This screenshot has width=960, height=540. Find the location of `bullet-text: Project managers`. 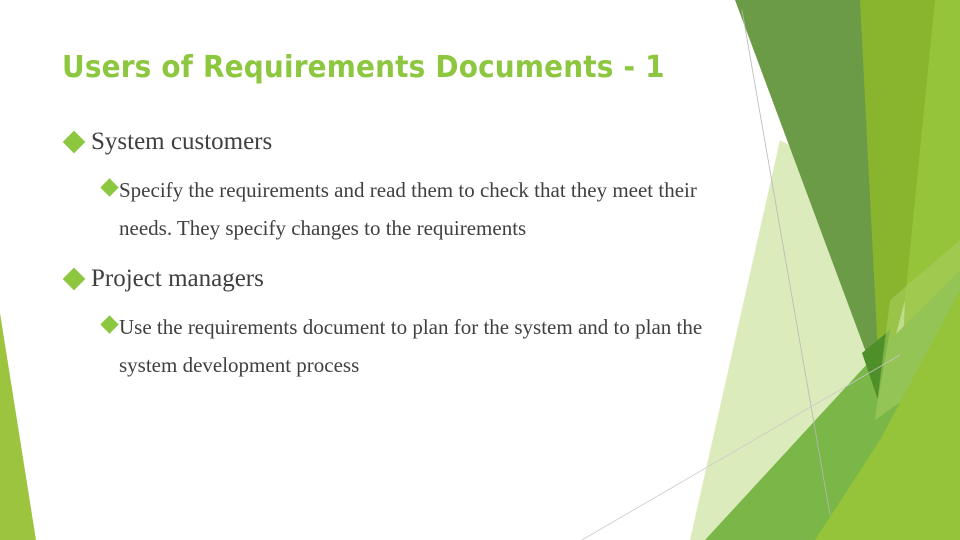

bullet-text: Project managers is located at coordinates (177, 278).